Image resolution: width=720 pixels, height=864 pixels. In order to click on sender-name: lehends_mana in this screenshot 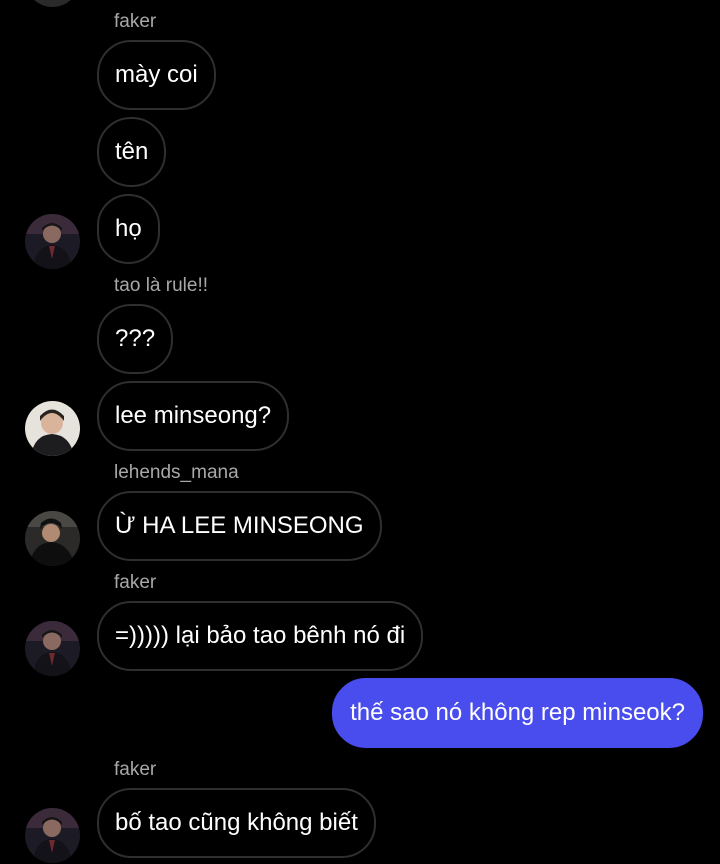, I will do `click(176, 472)`.